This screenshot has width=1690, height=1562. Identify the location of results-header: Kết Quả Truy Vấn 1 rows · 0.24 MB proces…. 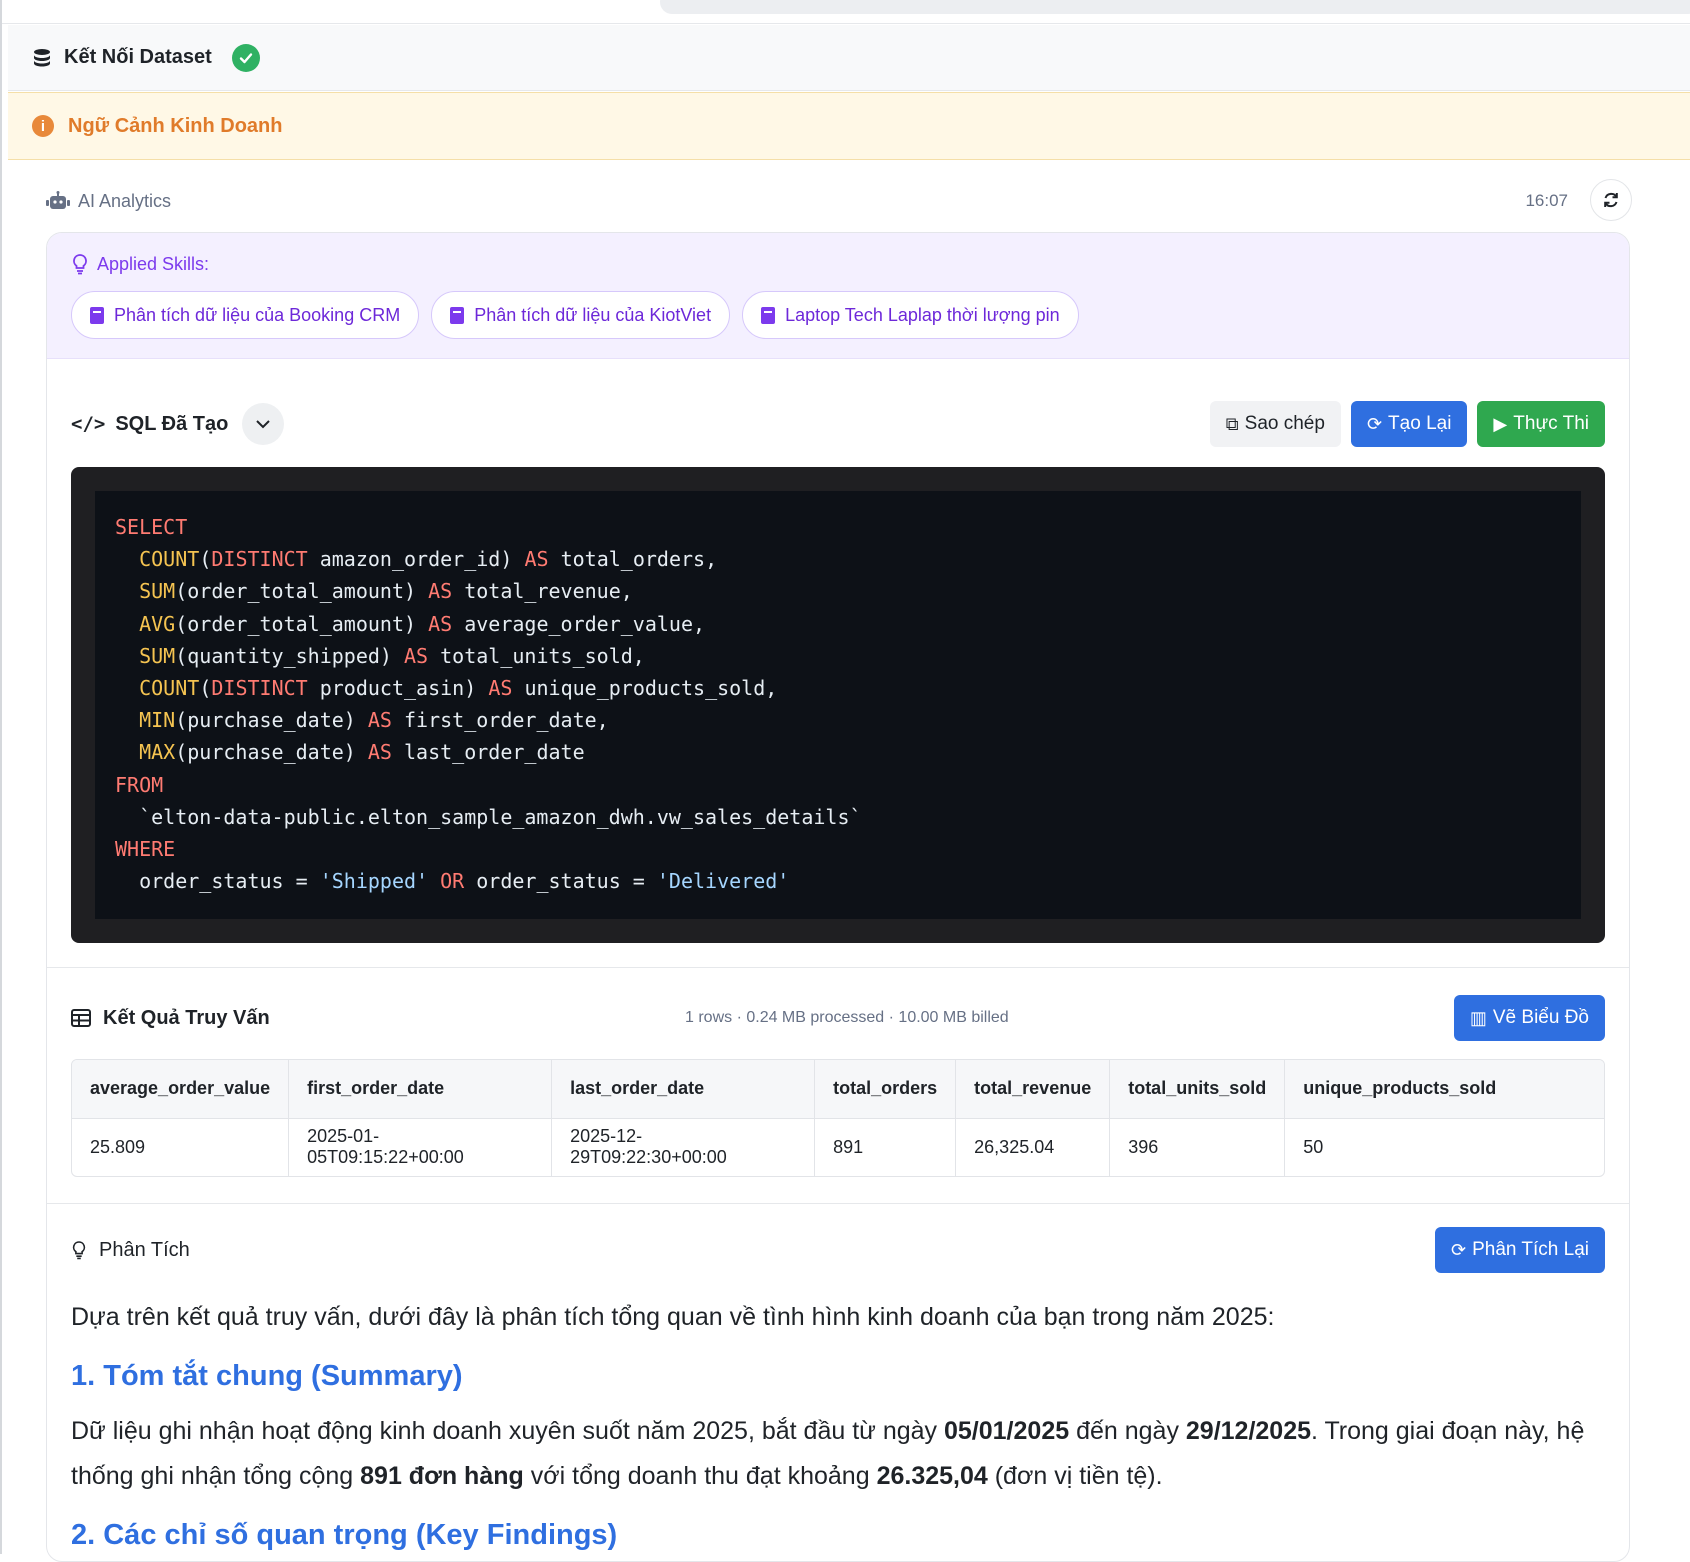
(838, 1018).